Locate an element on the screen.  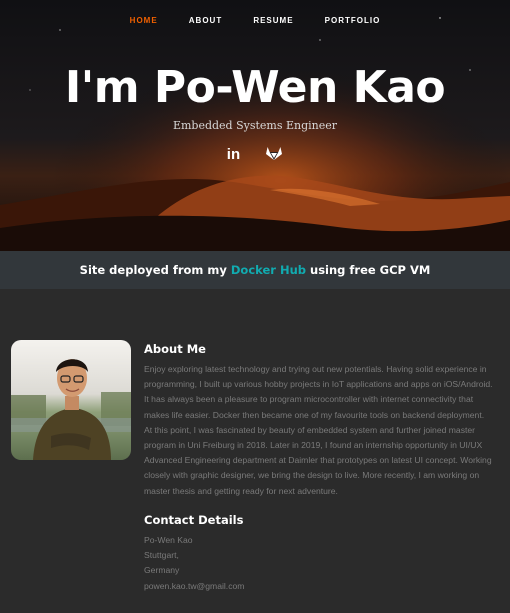
hero-subtitle: Embedded Systems Engineer is located at coordinates (255, 125).